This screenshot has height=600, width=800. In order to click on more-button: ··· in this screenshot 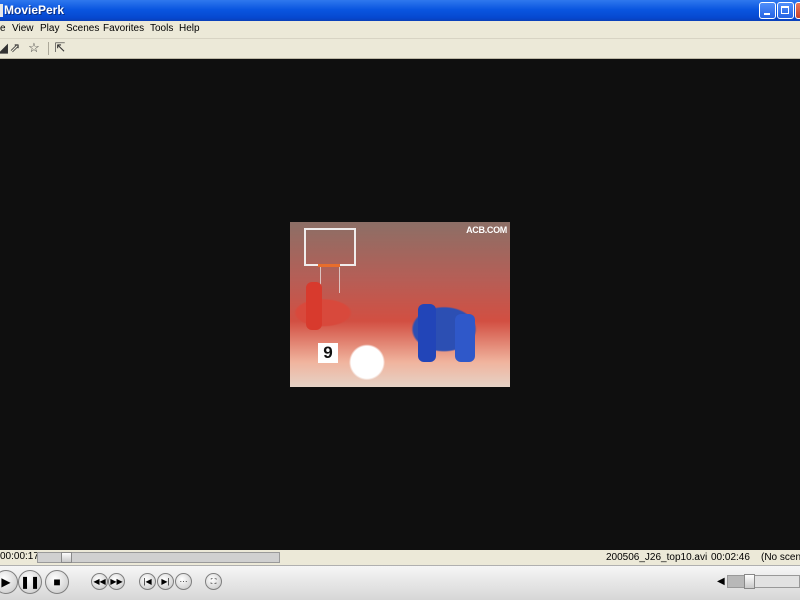, I will do `click(183, 581)`.